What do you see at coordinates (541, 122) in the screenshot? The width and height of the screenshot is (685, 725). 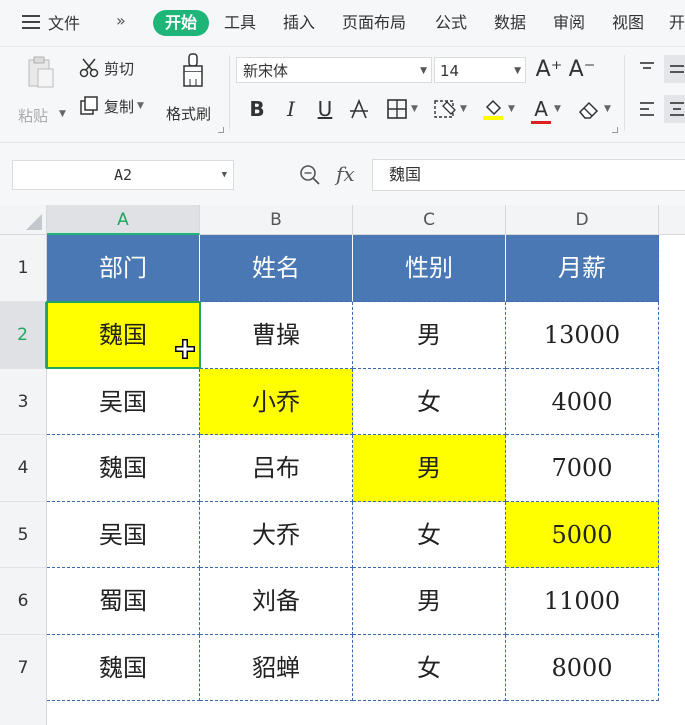 I see `font-color-swatch` at bounding box center [541, 122].